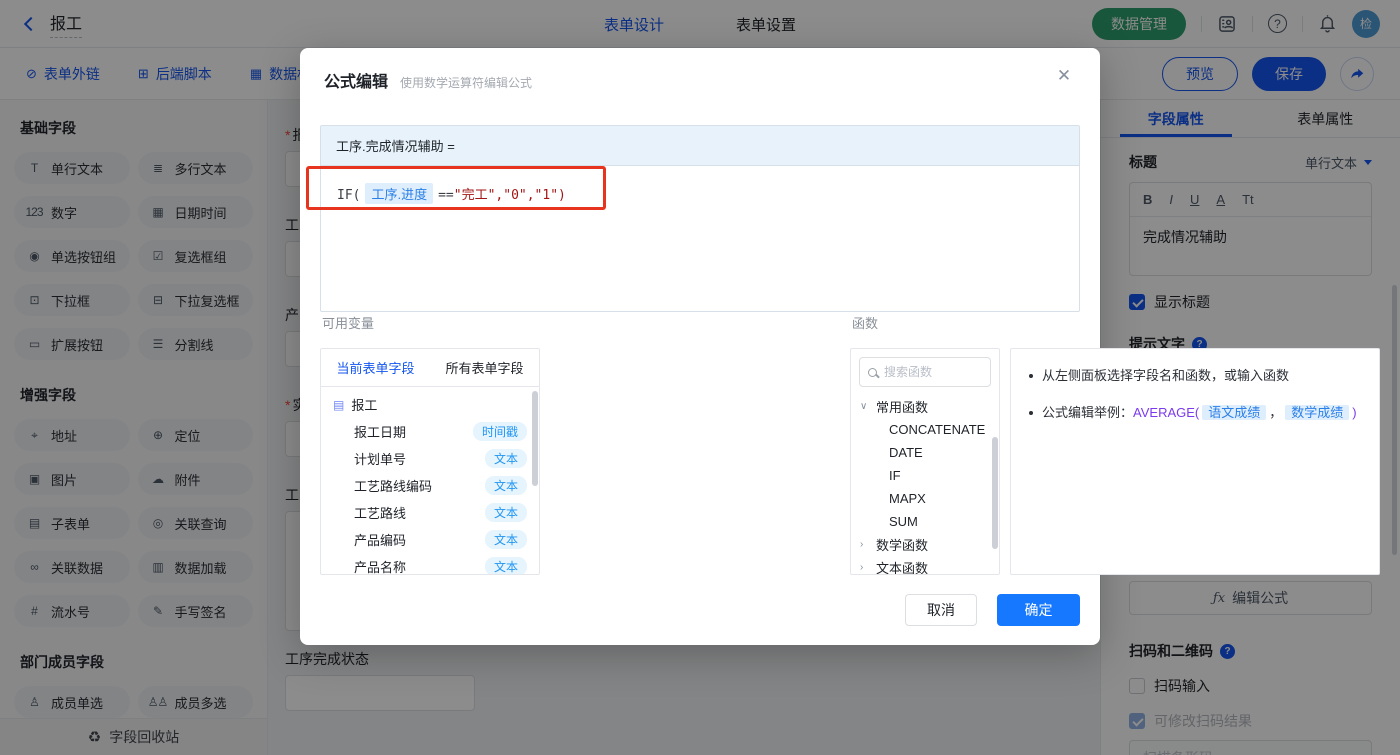 This screenshot has width=1400, height=755. I want to click on function-item: MAPX, so click(925, 498).